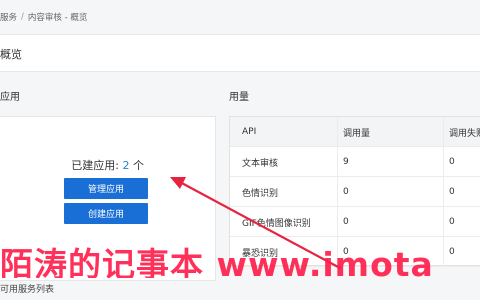 This screenshot has width=480, height=300. Describe the element at coordinates (260, 193) in the screenshot. I see `api-name: 色情识别` at that location.